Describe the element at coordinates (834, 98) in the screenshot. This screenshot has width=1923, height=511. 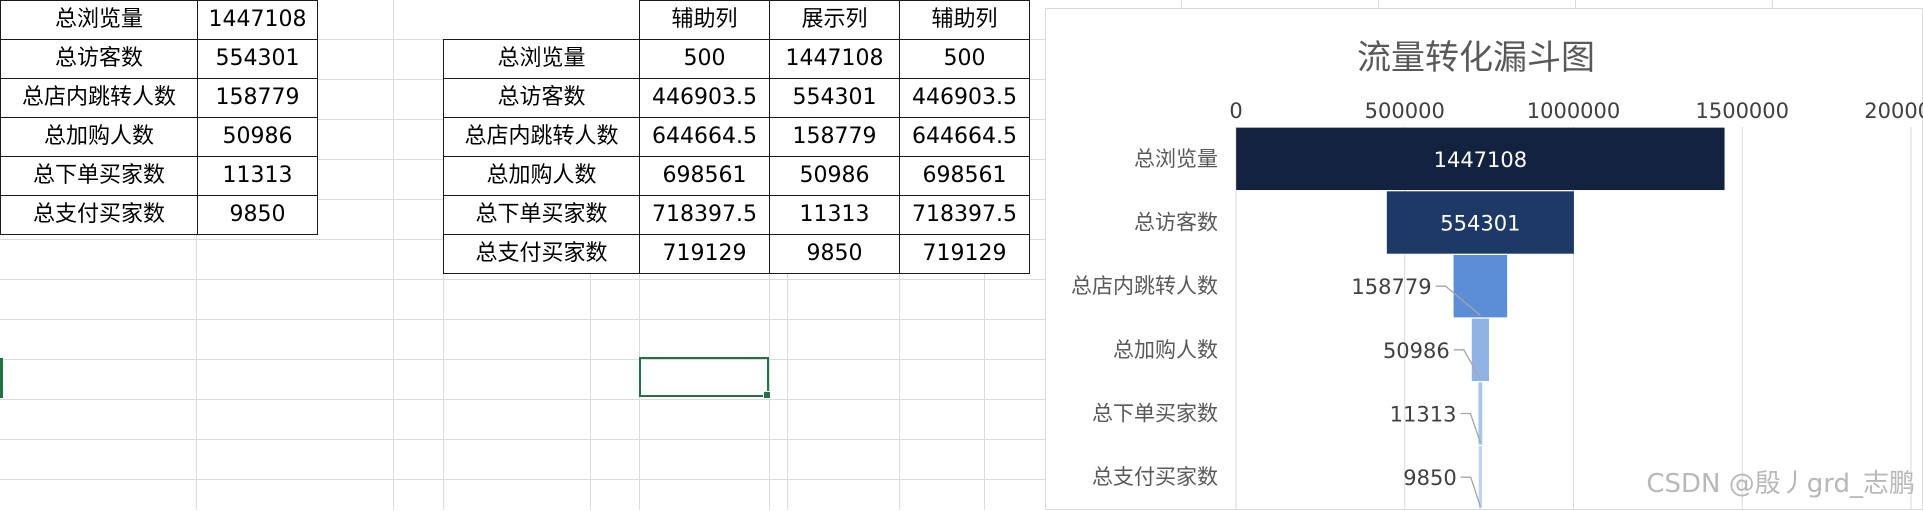
I see `display-value-cell: 554301` at that location.